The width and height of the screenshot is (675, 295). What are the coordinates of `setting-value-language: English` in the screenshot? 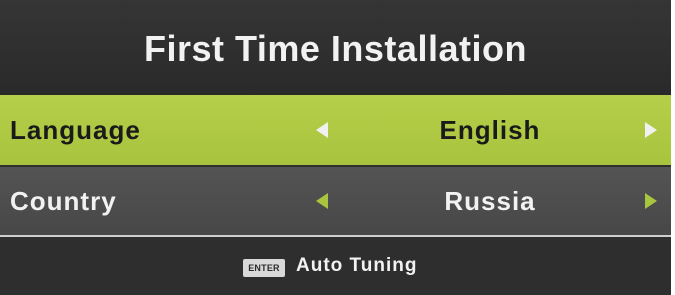 It's located at (490, 129).